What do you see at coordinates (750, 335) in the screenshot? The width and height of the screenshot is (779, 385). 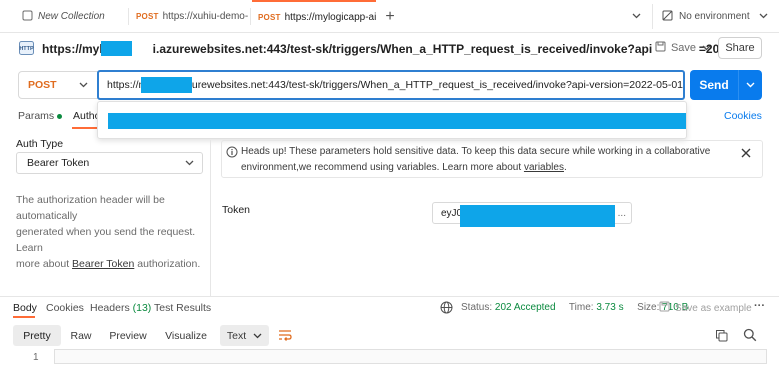 I see `search-icon` at bounding box center [750, 335].